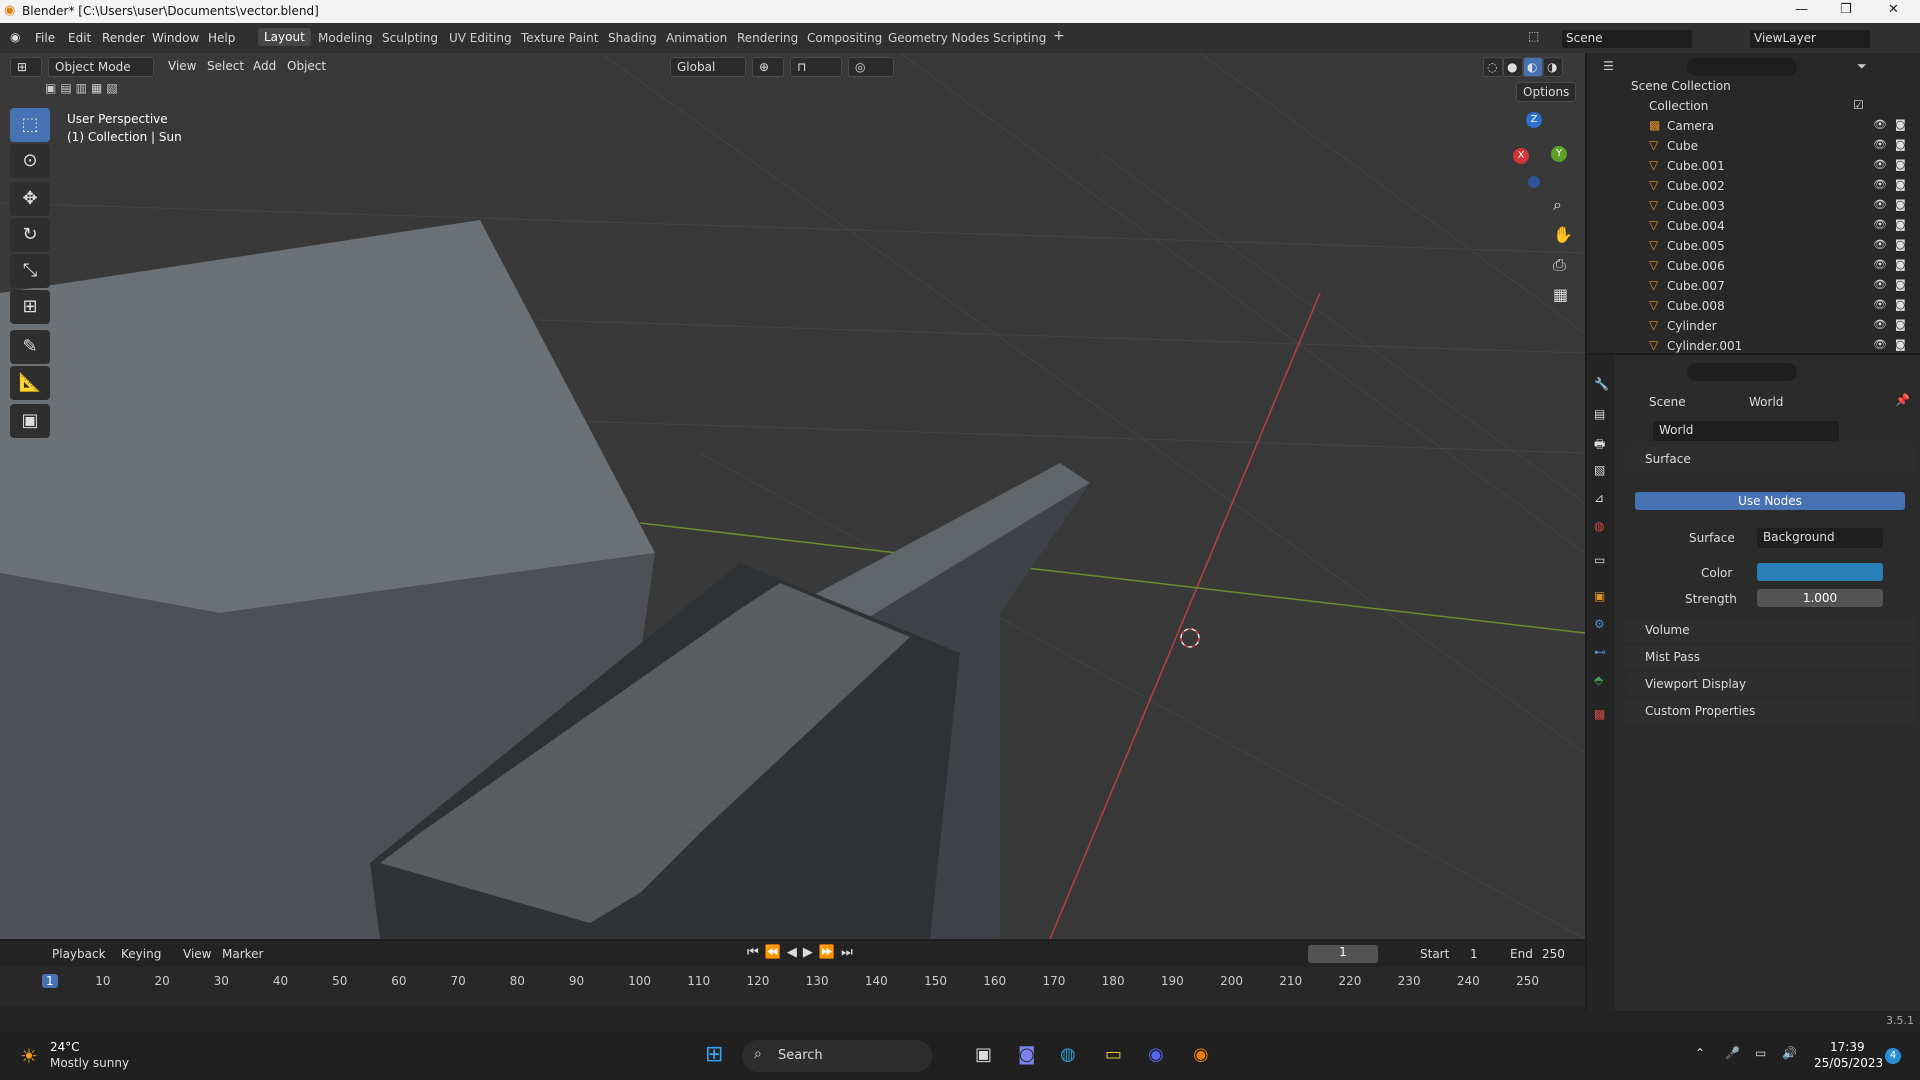 This screenshot has height=1080, width=1920. I want to click on weather-icon: ☀, so click(29, 1056).